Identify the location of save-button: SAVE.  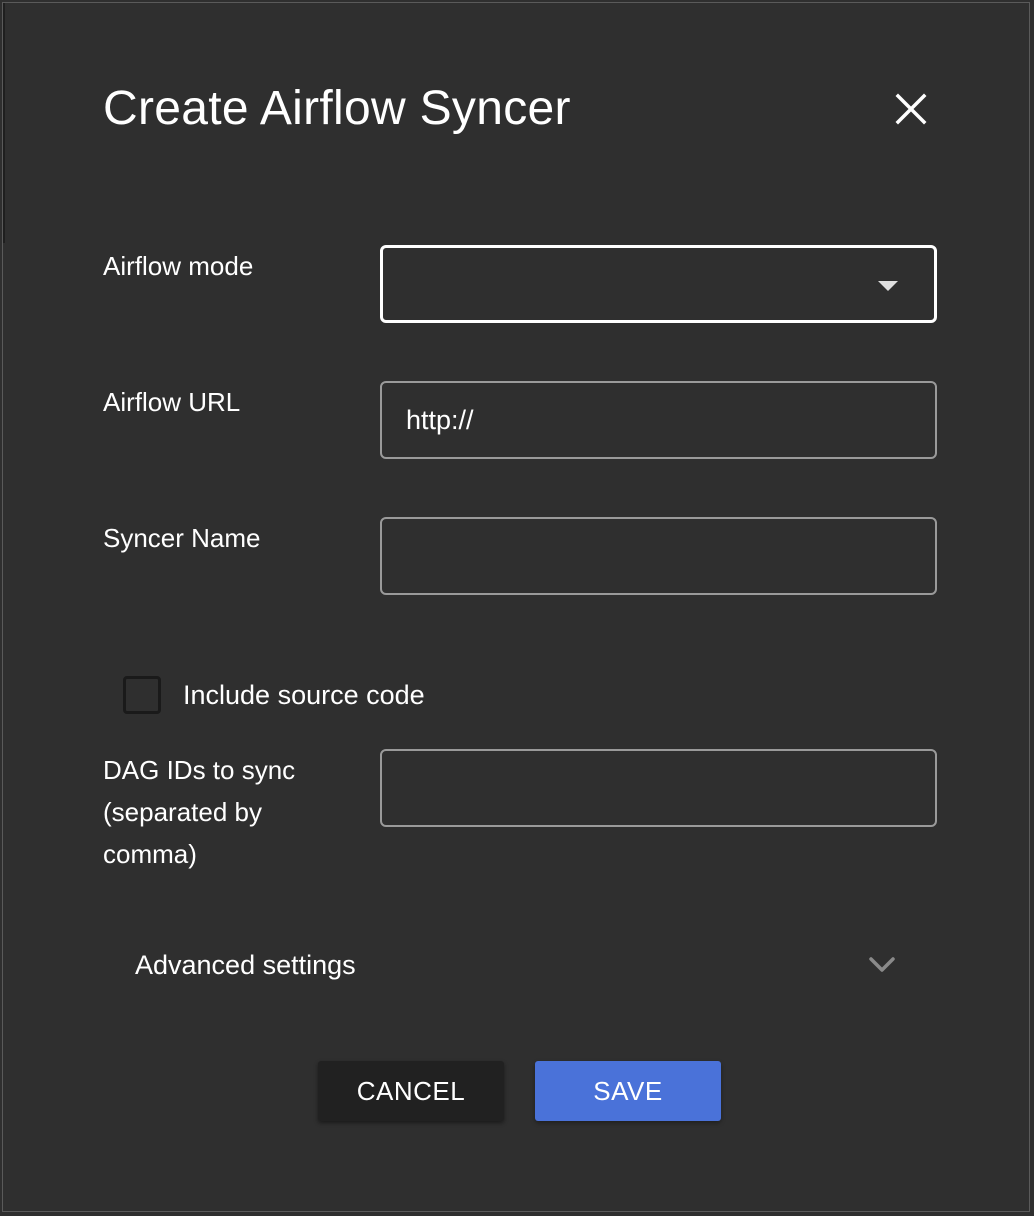
(628, 1091).